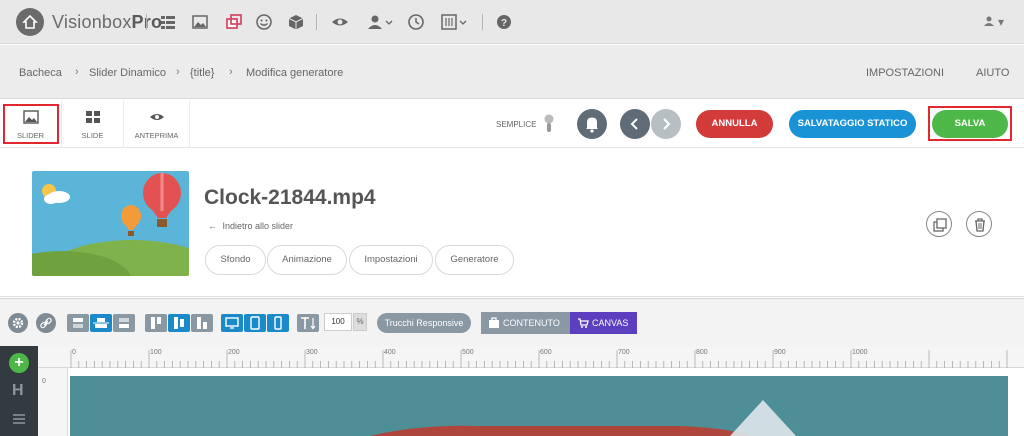  I want to click on layers-sidebar: + H, so click(19, 391).